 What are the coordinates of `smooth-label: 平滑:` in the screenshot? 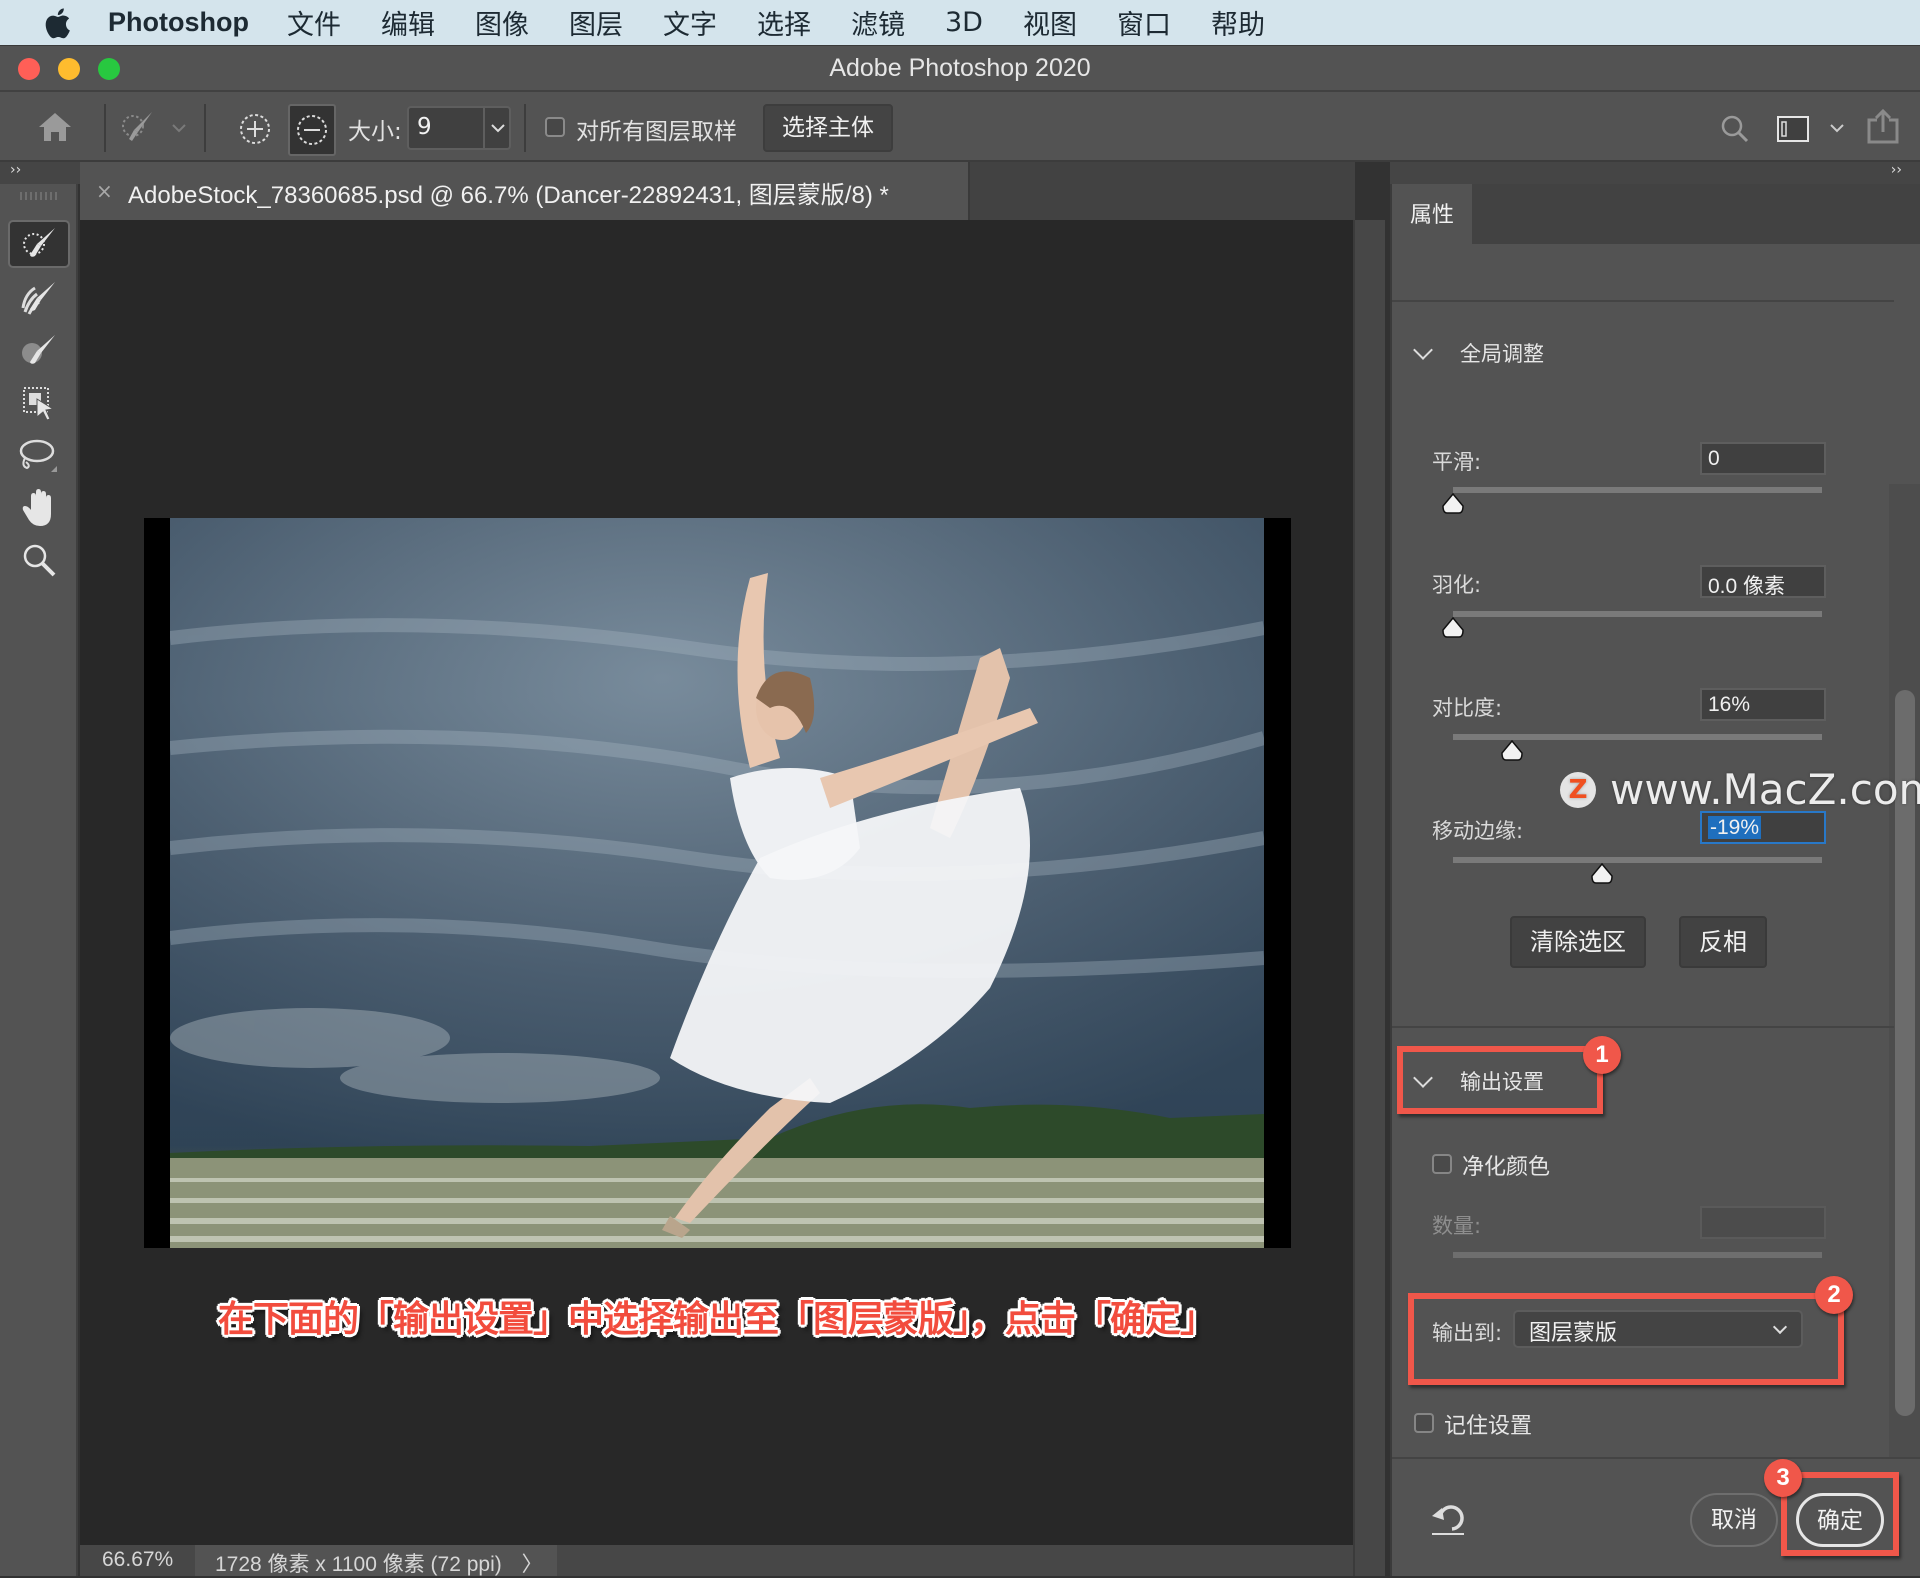 It's located at (1457, 462).